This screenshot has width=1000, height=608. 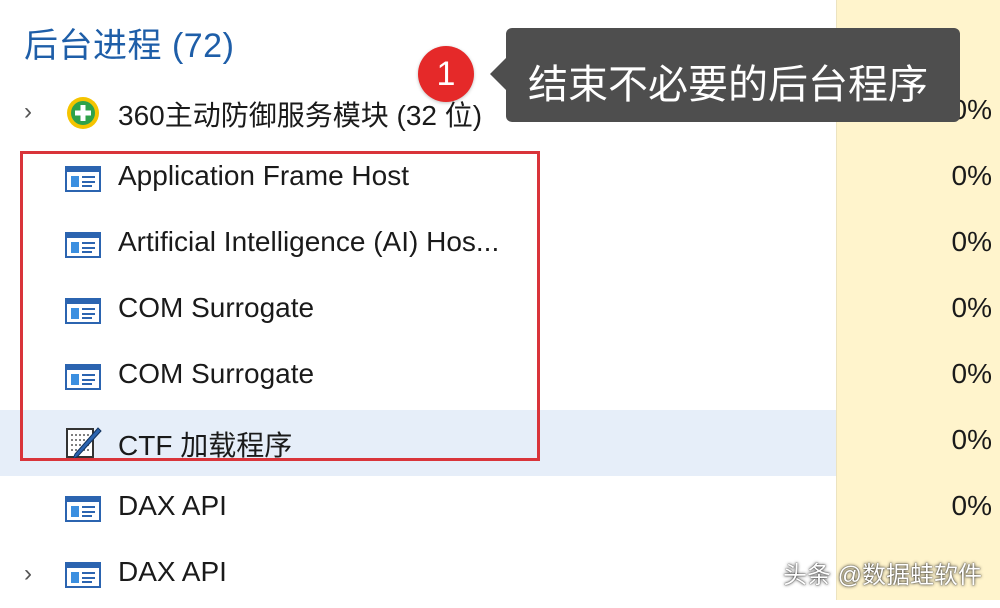 What do you see at coordinates (83, 443) in the screenshot?
I see `ctf-pen-icon` at bounding box center [83, 443].